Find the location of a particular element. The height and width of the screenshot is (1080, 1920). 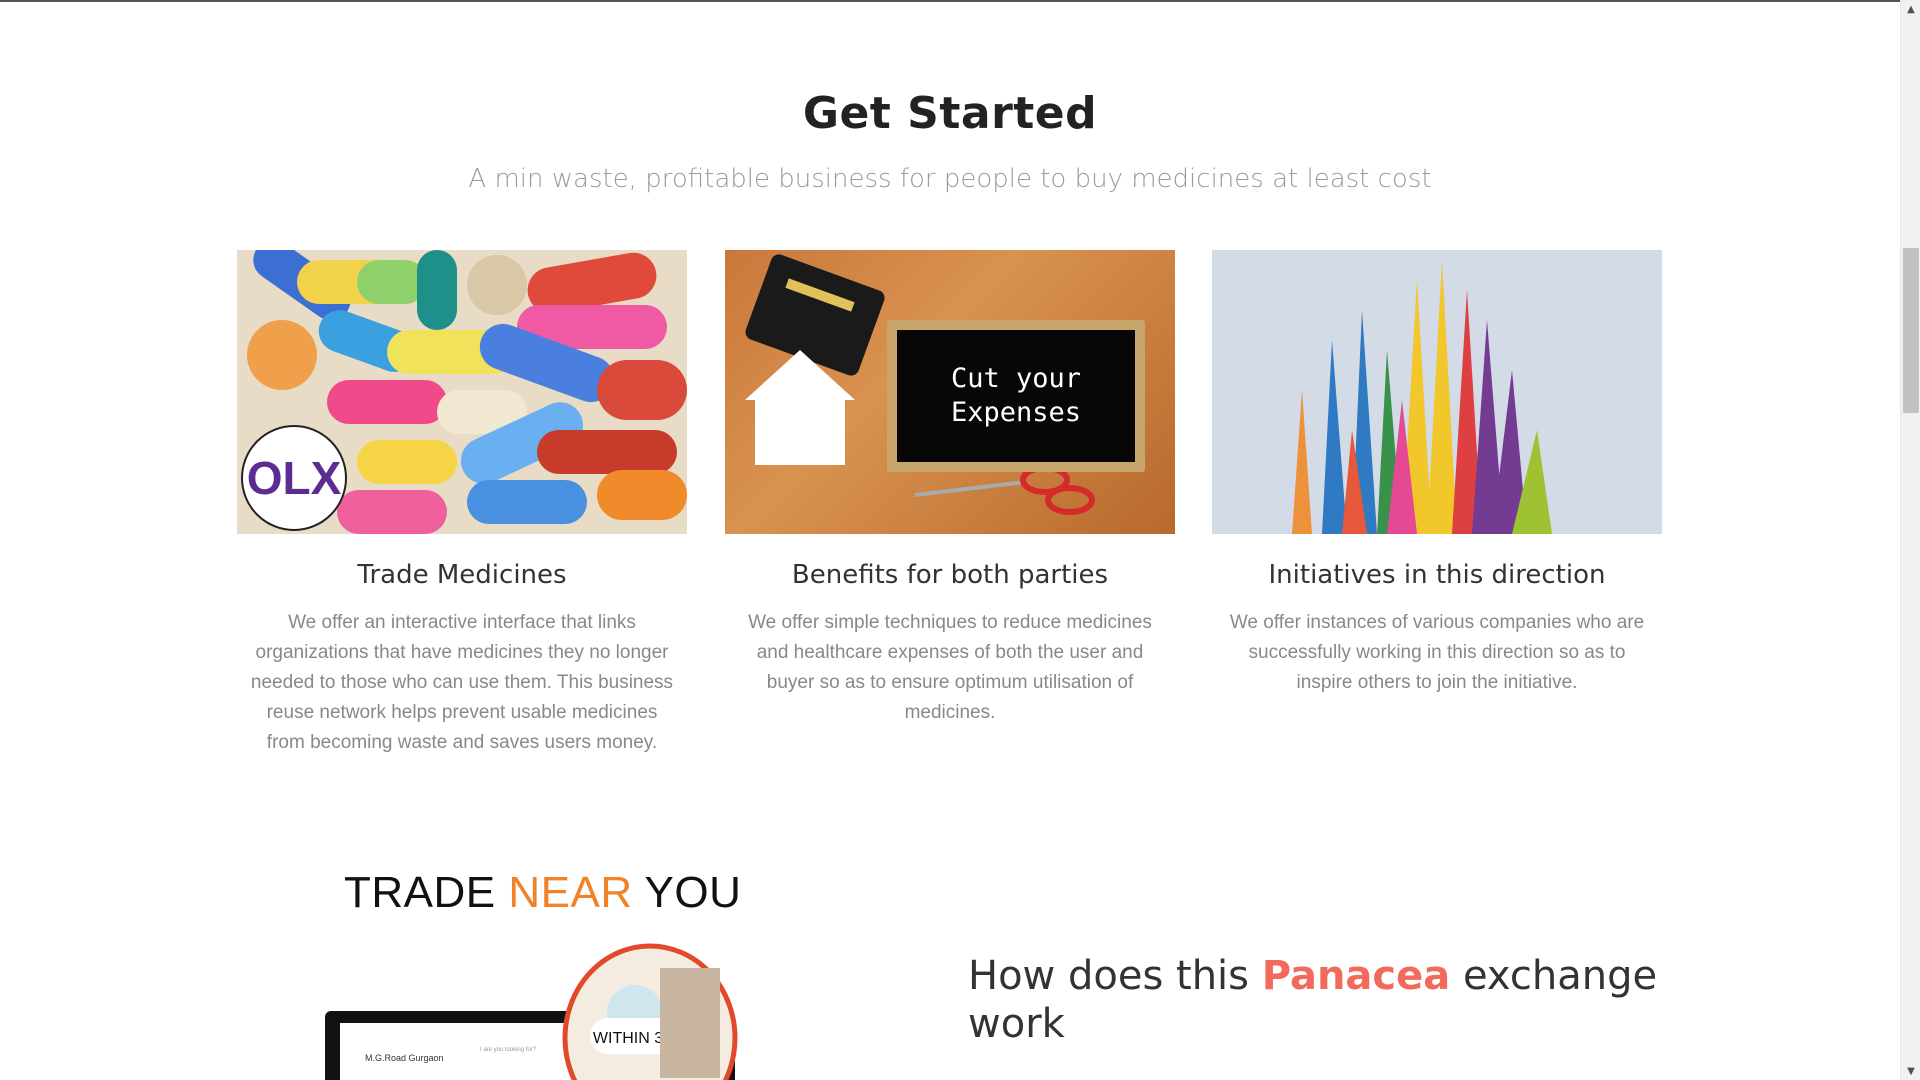

board-line-1: Cut your is located at coordinates (1016, 378).